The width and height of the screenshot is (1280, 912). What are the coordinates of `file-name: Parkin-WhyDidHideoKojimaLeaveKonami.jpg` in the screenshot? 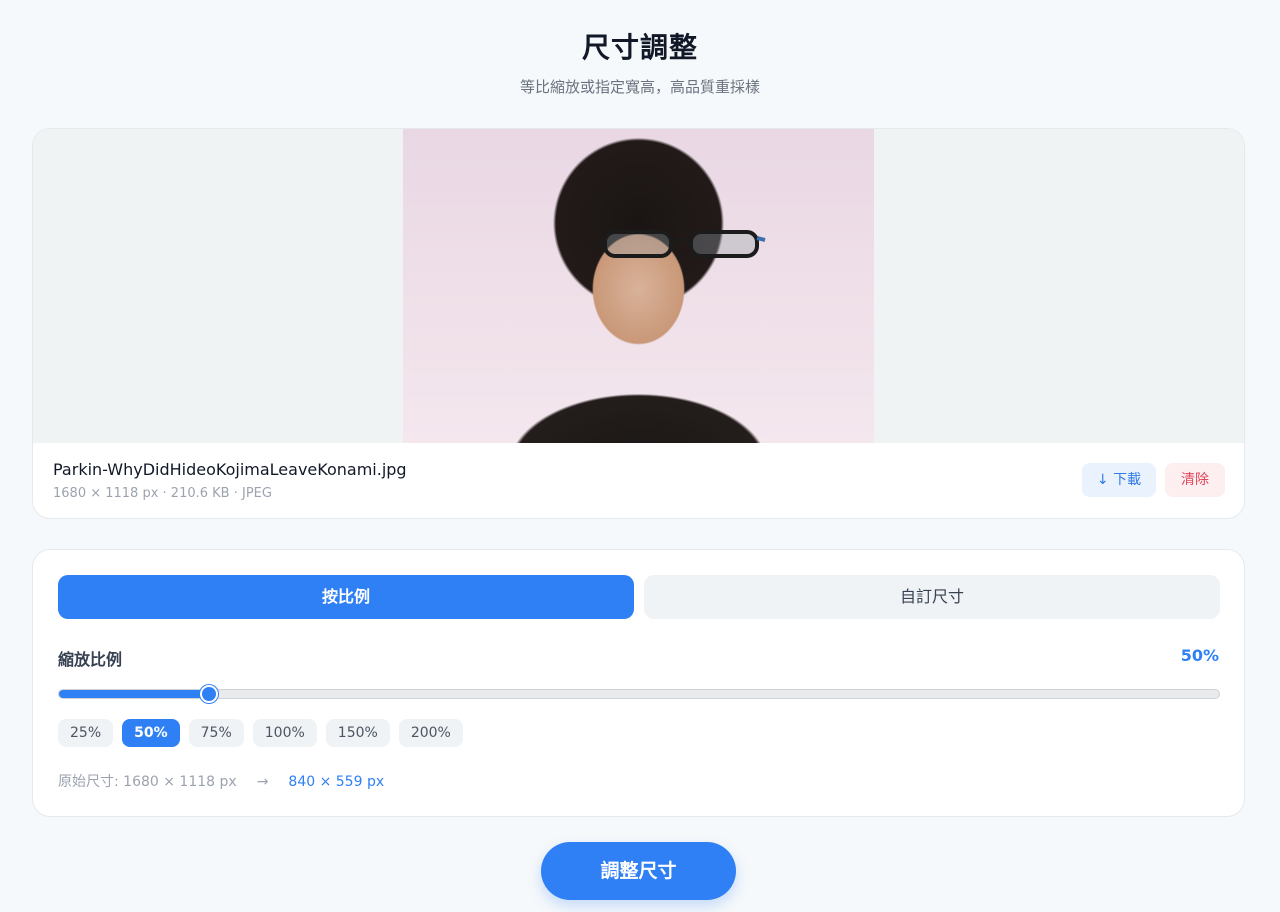 It's located at (230, 469).